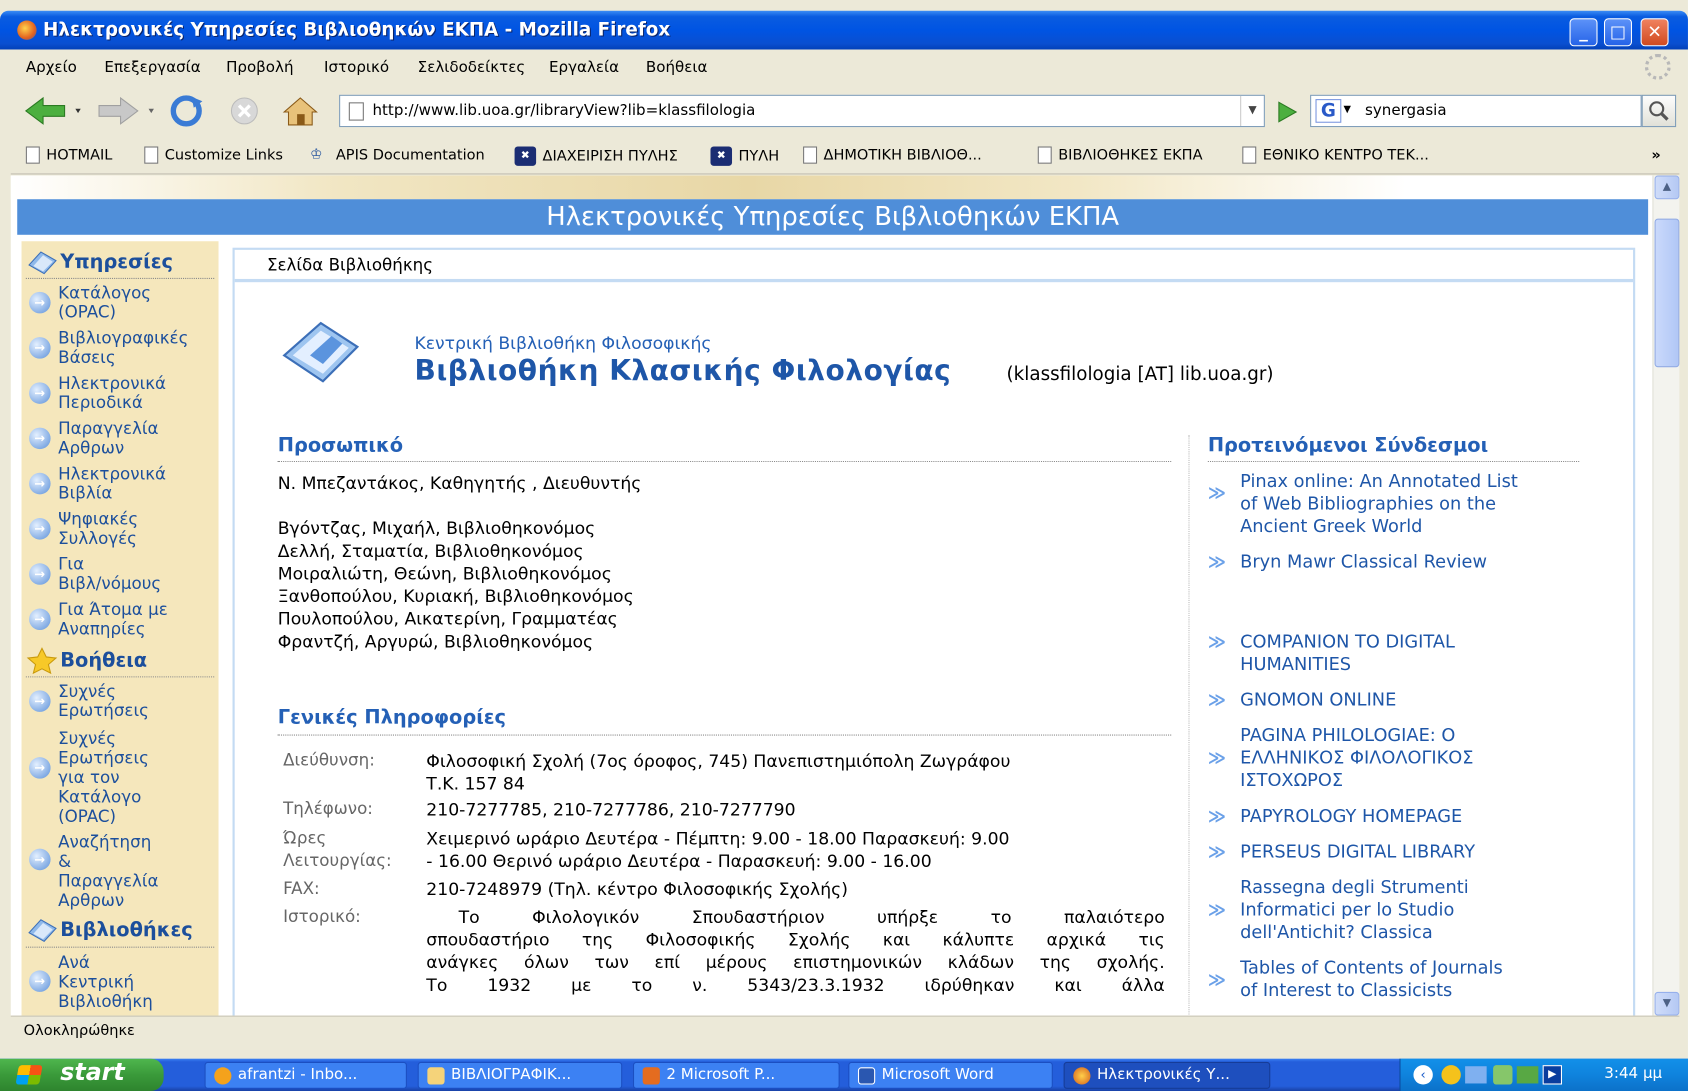 This screenshot has width=1688, height=1091. I want to click on vertical-scrollbar: ▲ ▼, so click(1666, 595).